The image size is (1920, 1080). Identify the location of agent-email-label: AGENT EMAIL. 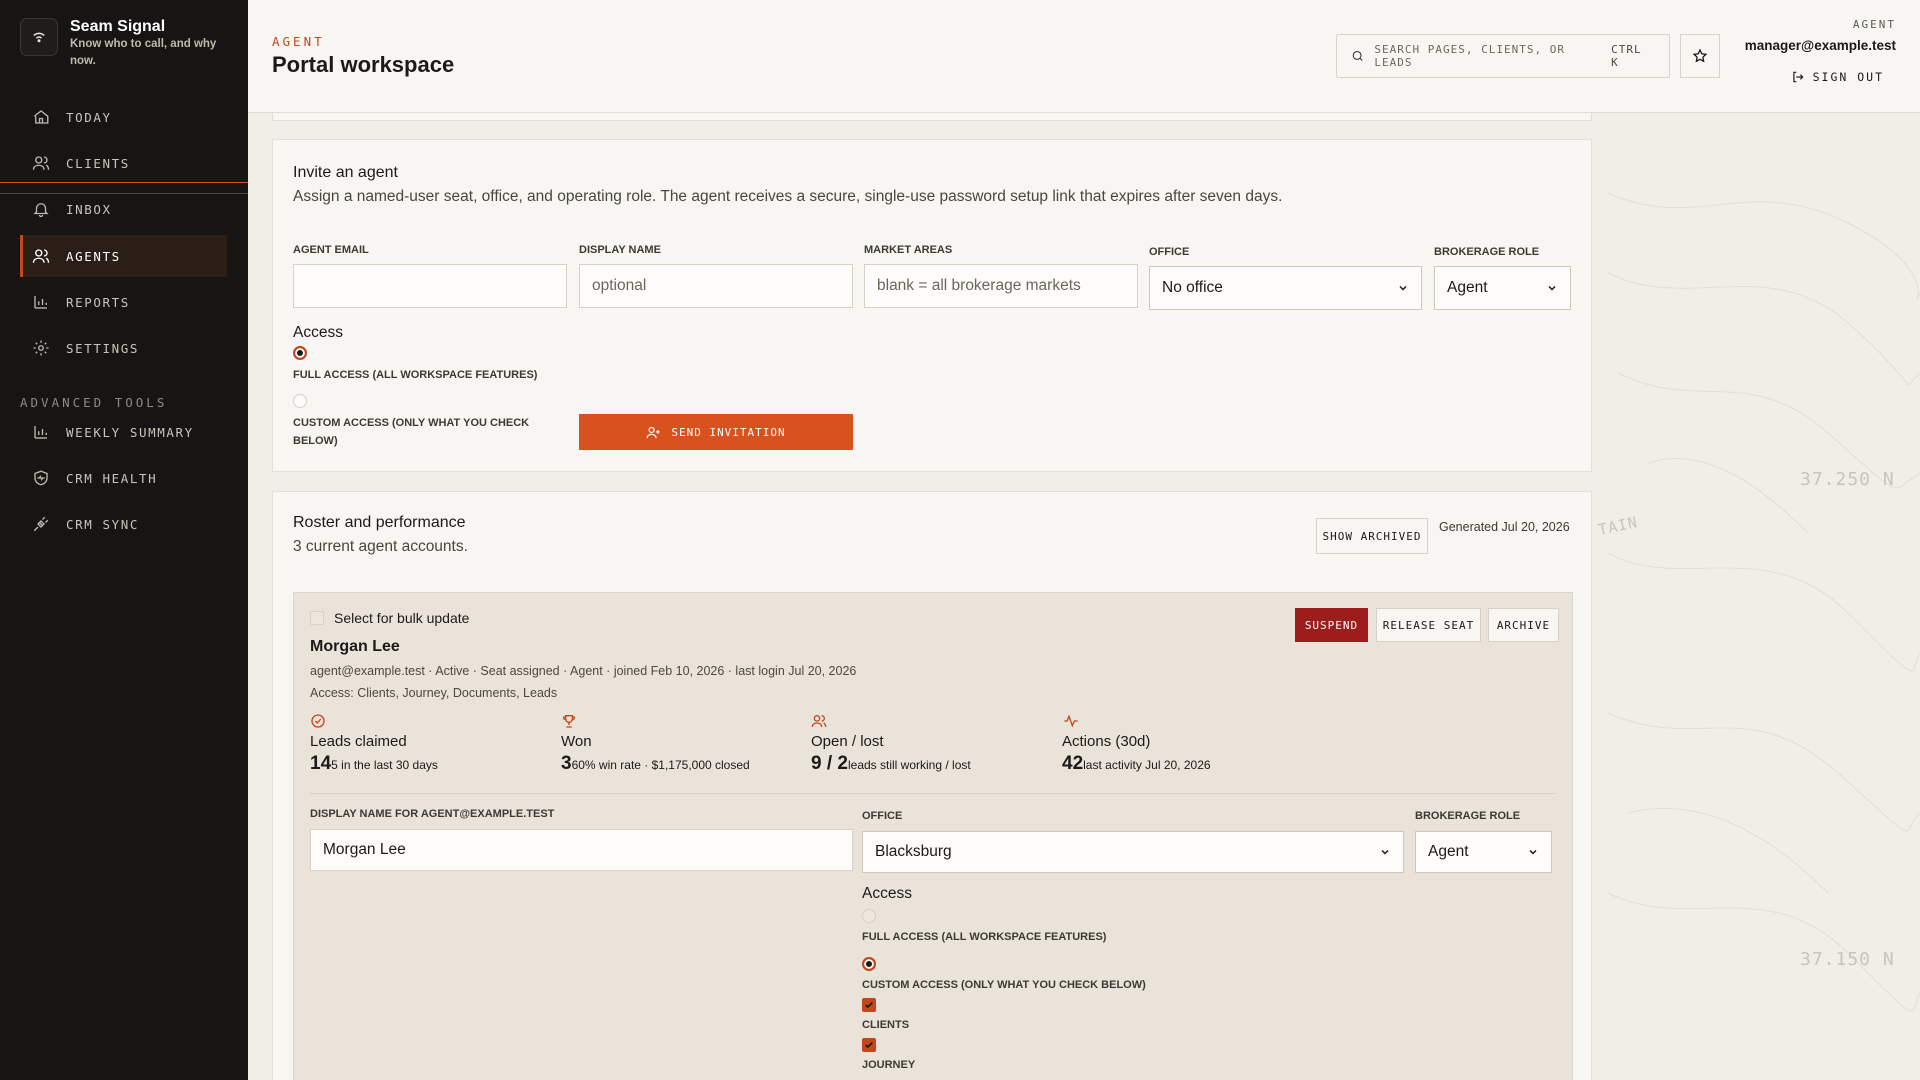
(331, 250).